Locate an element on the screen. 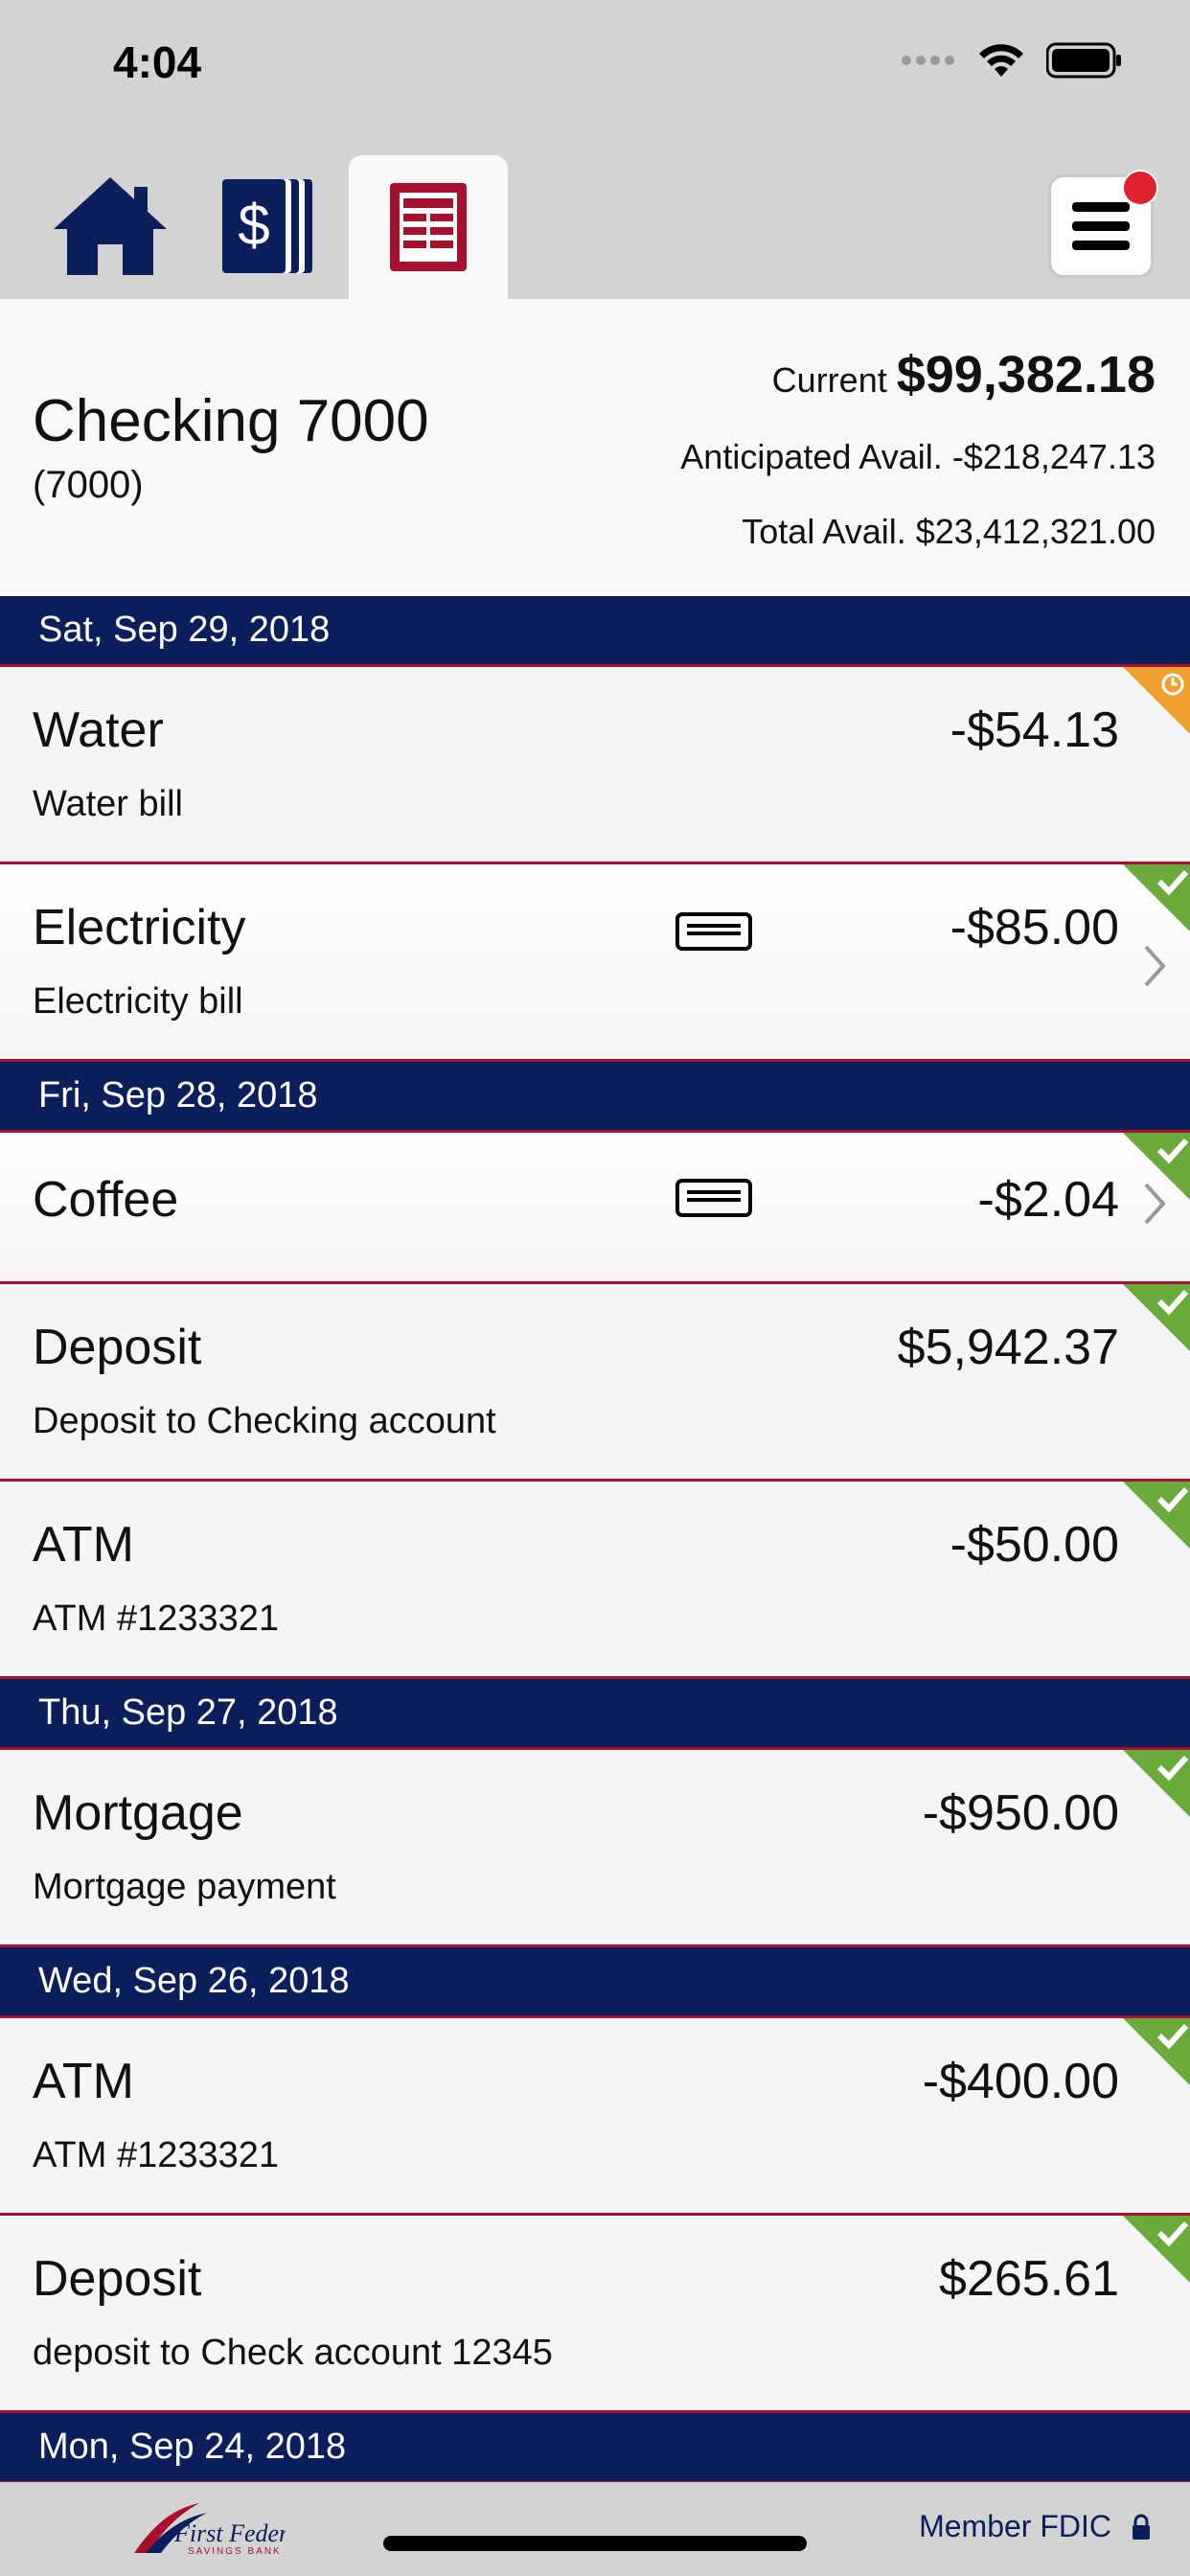 The width and height of the screenshot is (1190, 2576). transaction-row: Coffee -$2.04 is located at coordinates (595, 1208).